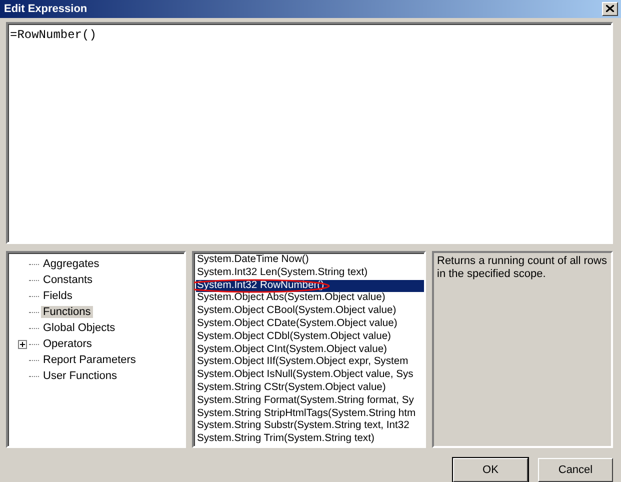  I want to click on list-item: System.String Trim(System.String text), so click(310, 439).